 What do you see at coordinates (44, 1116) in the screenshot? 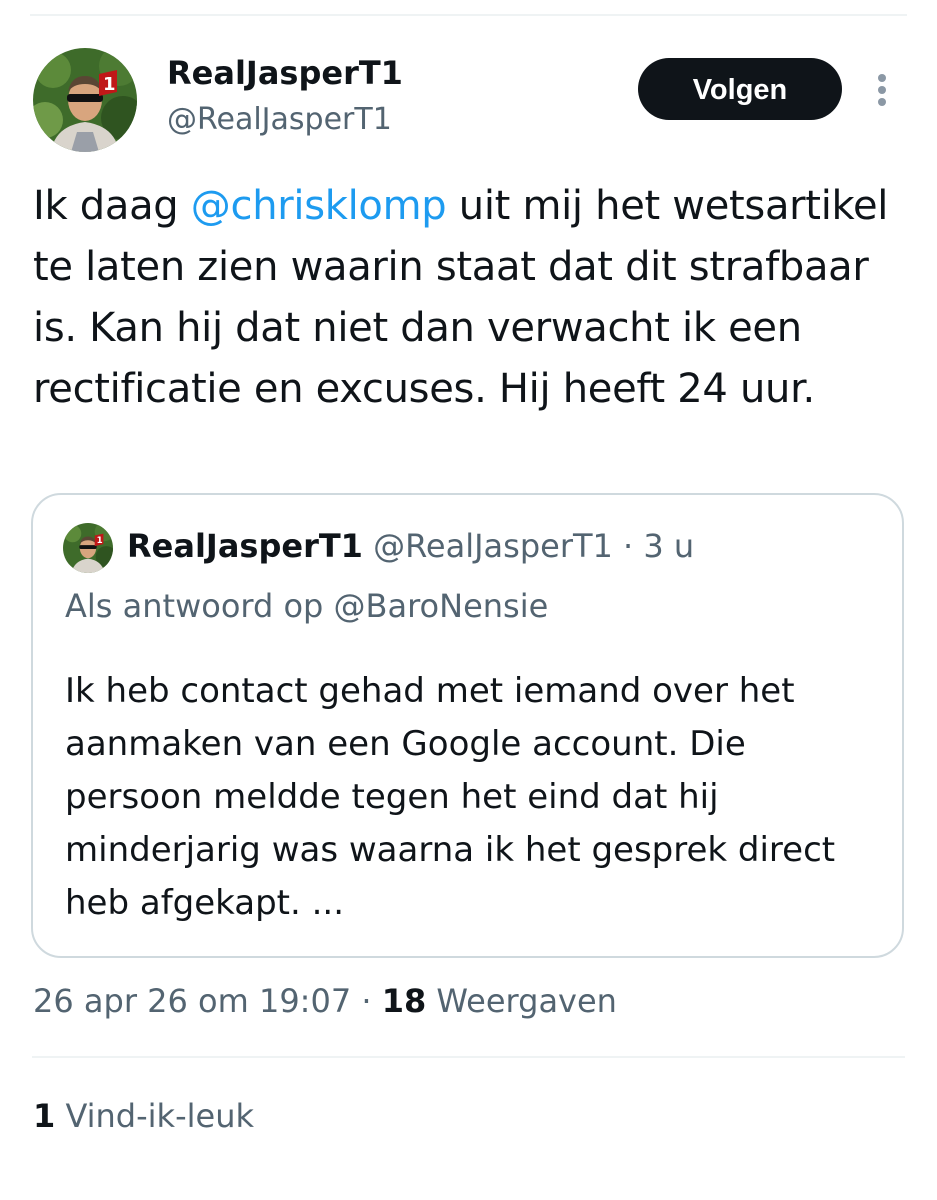
I see `likes-count: 1` at bounding box center [44, 1116].